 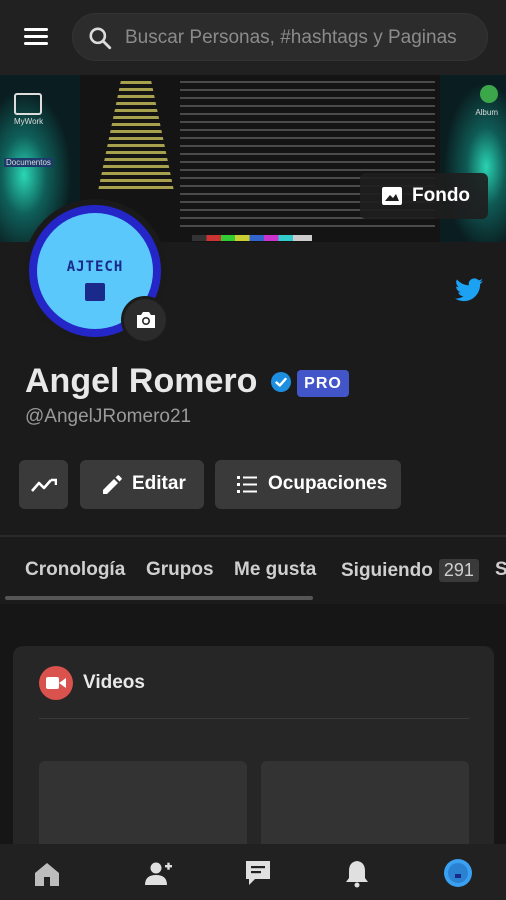 I want to click on image-icon, so click(x=392, y=196).